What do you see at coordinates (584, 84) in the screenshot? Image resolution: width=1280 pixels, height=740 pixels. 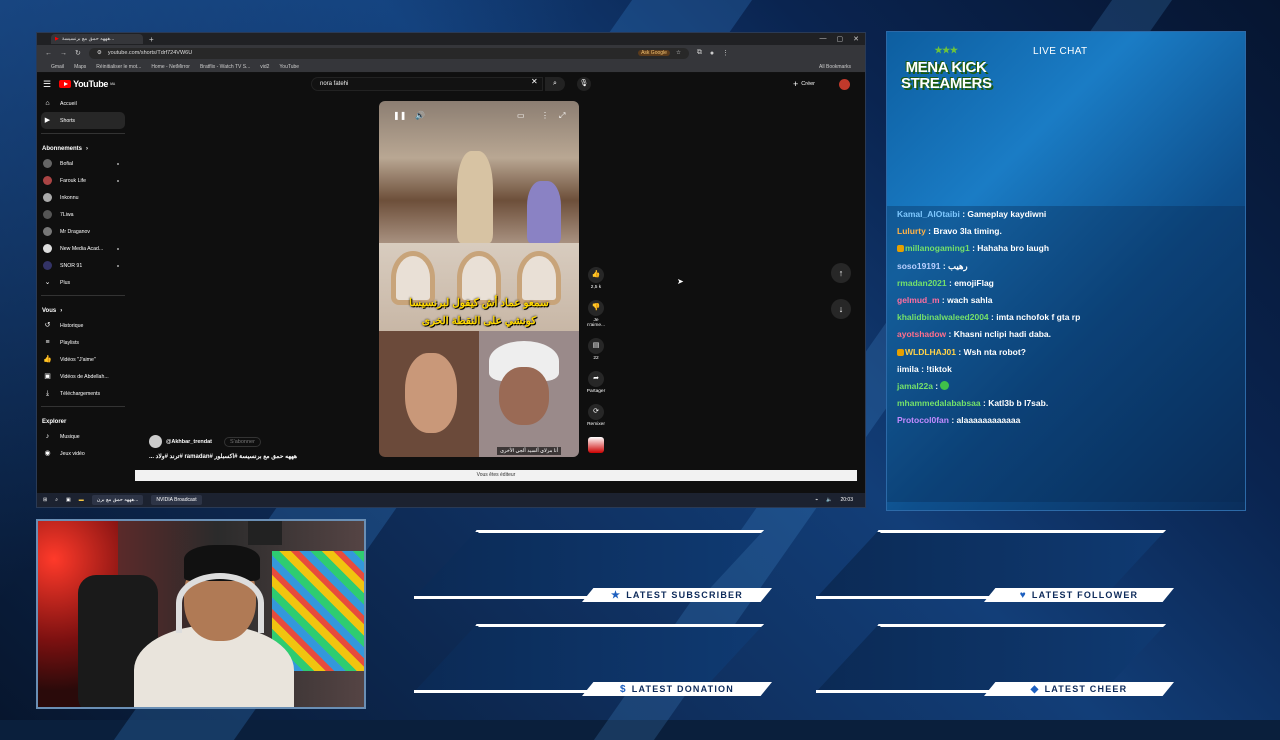 I see `mic-icon: 🎙` at bounding box center [584, 84].